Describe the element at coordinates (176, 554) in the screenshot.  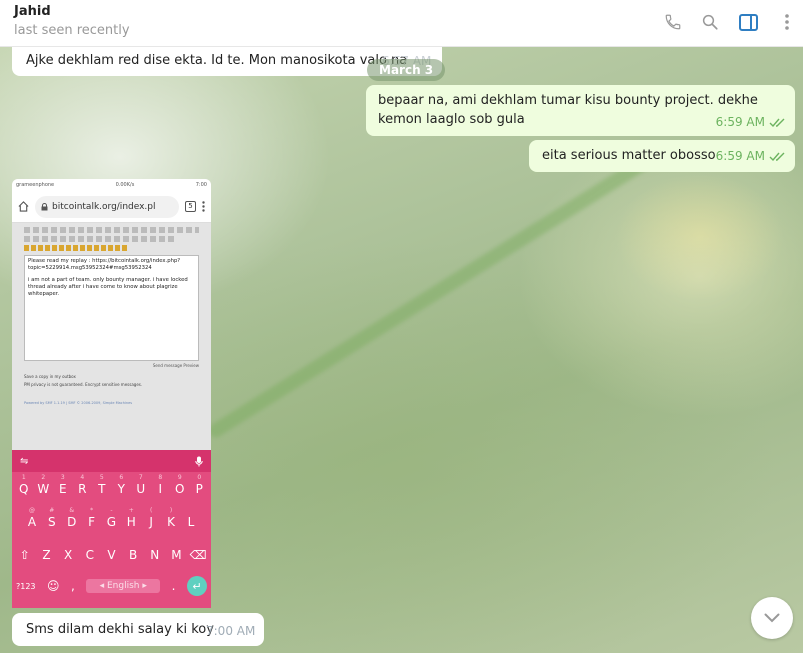
I see `keyboard-key: M` at that location.